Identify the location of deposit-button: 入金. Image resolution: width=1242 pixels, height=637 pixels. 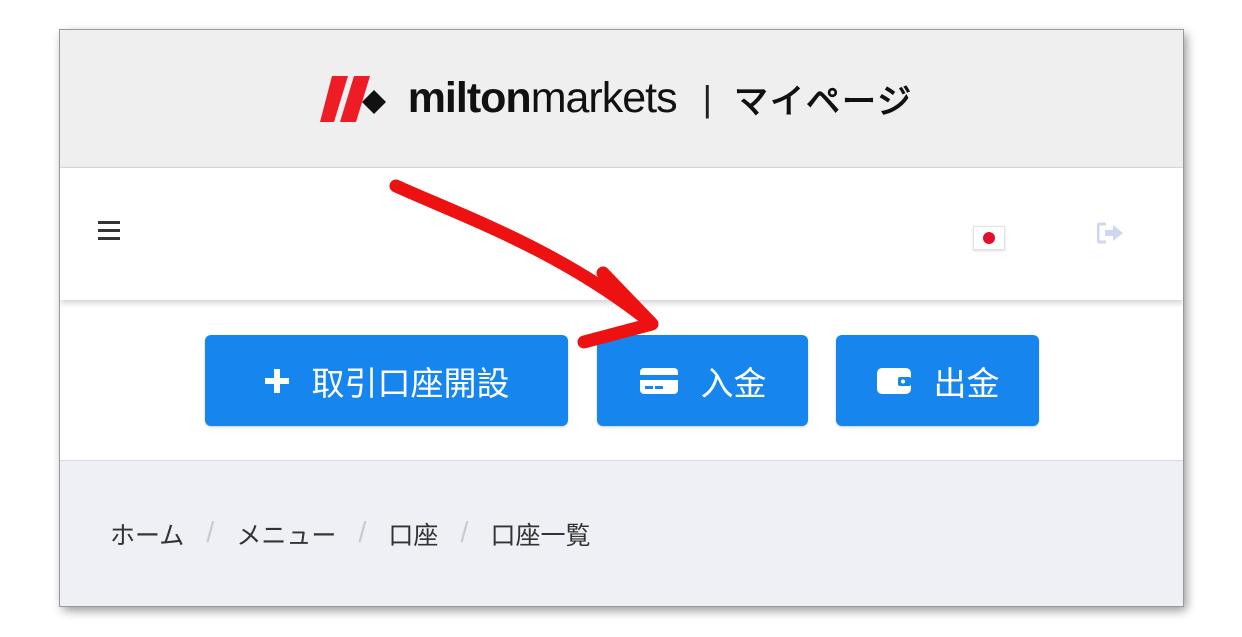
(702, 380).